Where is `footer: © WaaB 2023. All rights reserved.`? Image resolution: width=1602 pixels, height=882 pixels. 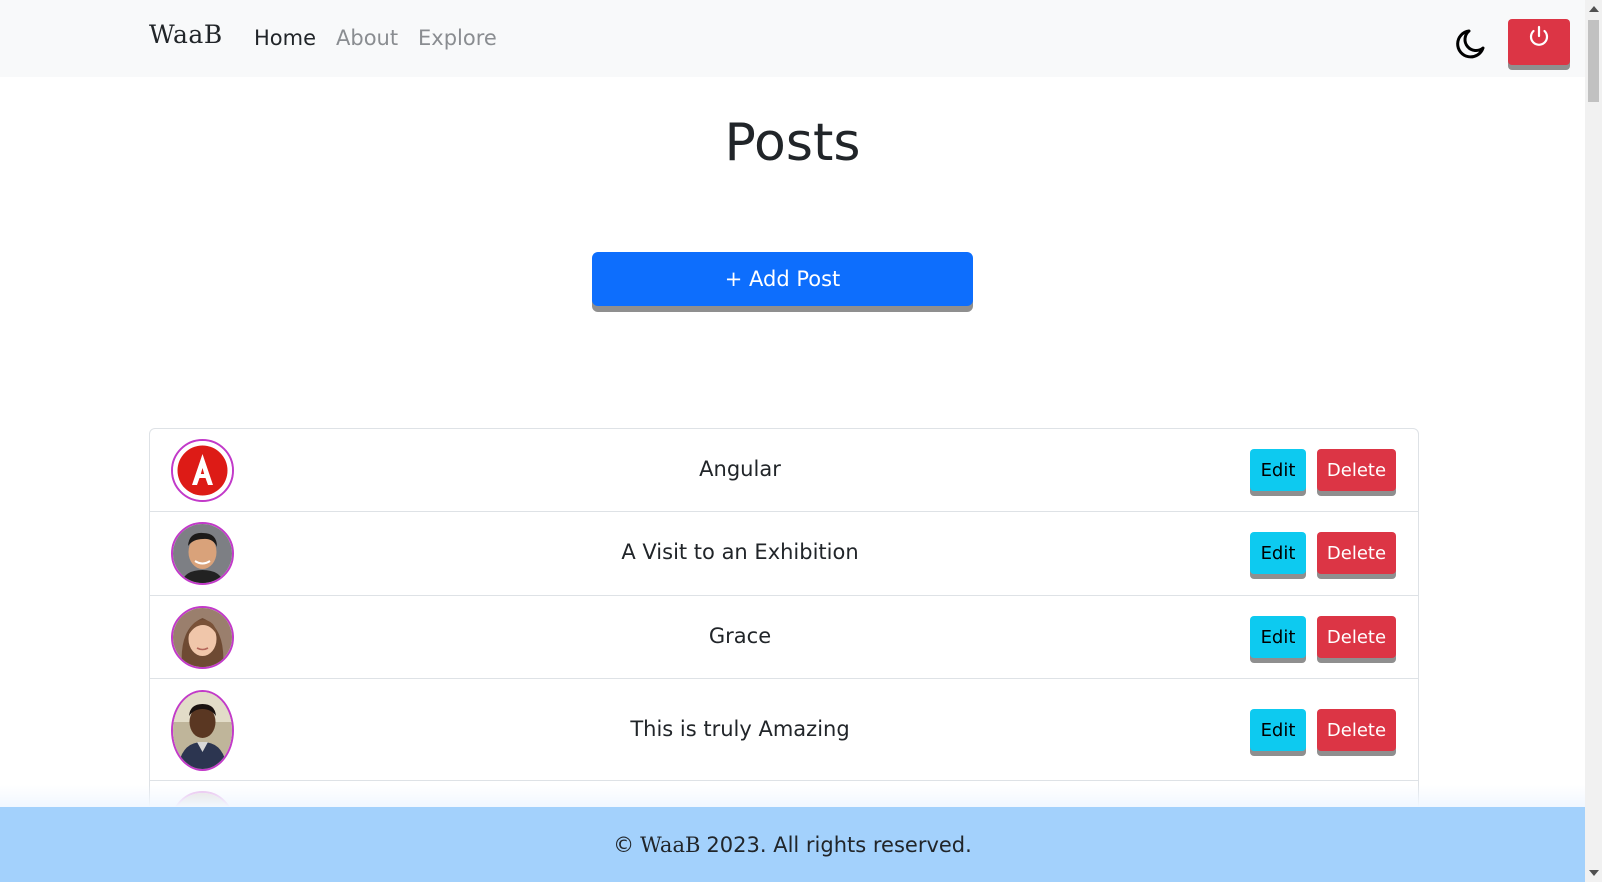
footer: © WaaB 2023. All rights reserved. is located at coordinates (792, 844).